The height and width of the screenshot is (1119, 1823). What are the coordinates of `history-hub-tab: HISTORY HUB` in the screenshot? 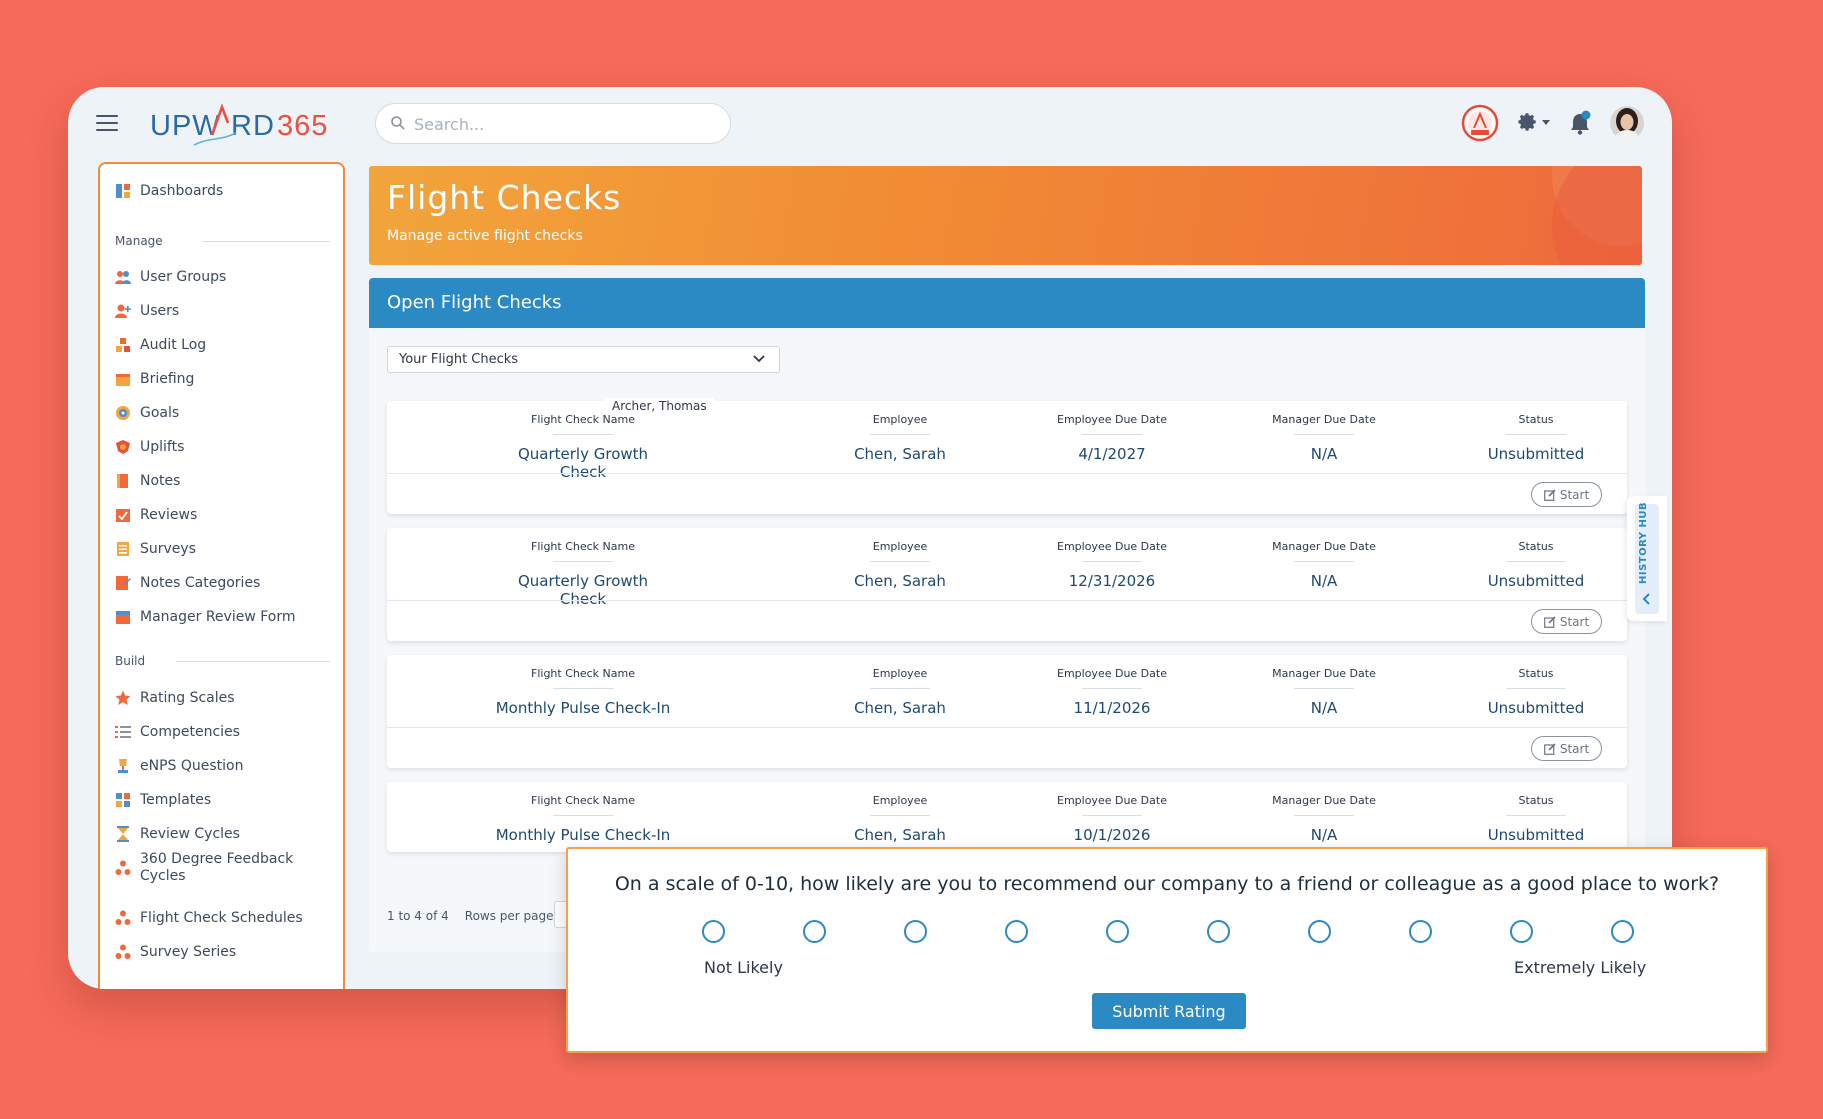 It's located at (1647, 558).